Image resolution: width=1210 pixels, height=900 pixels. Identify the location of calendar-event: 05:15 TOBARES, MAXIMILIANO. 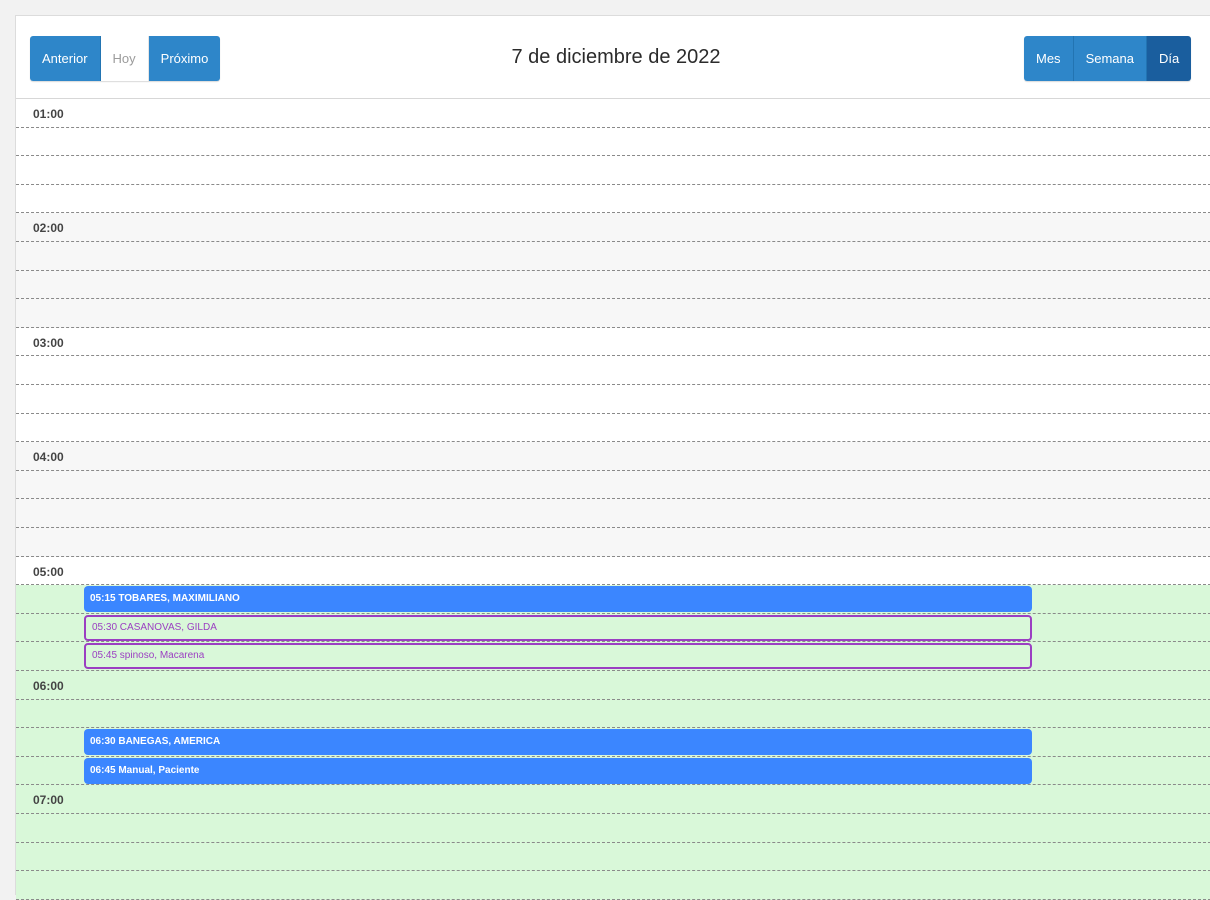
(558, 599).